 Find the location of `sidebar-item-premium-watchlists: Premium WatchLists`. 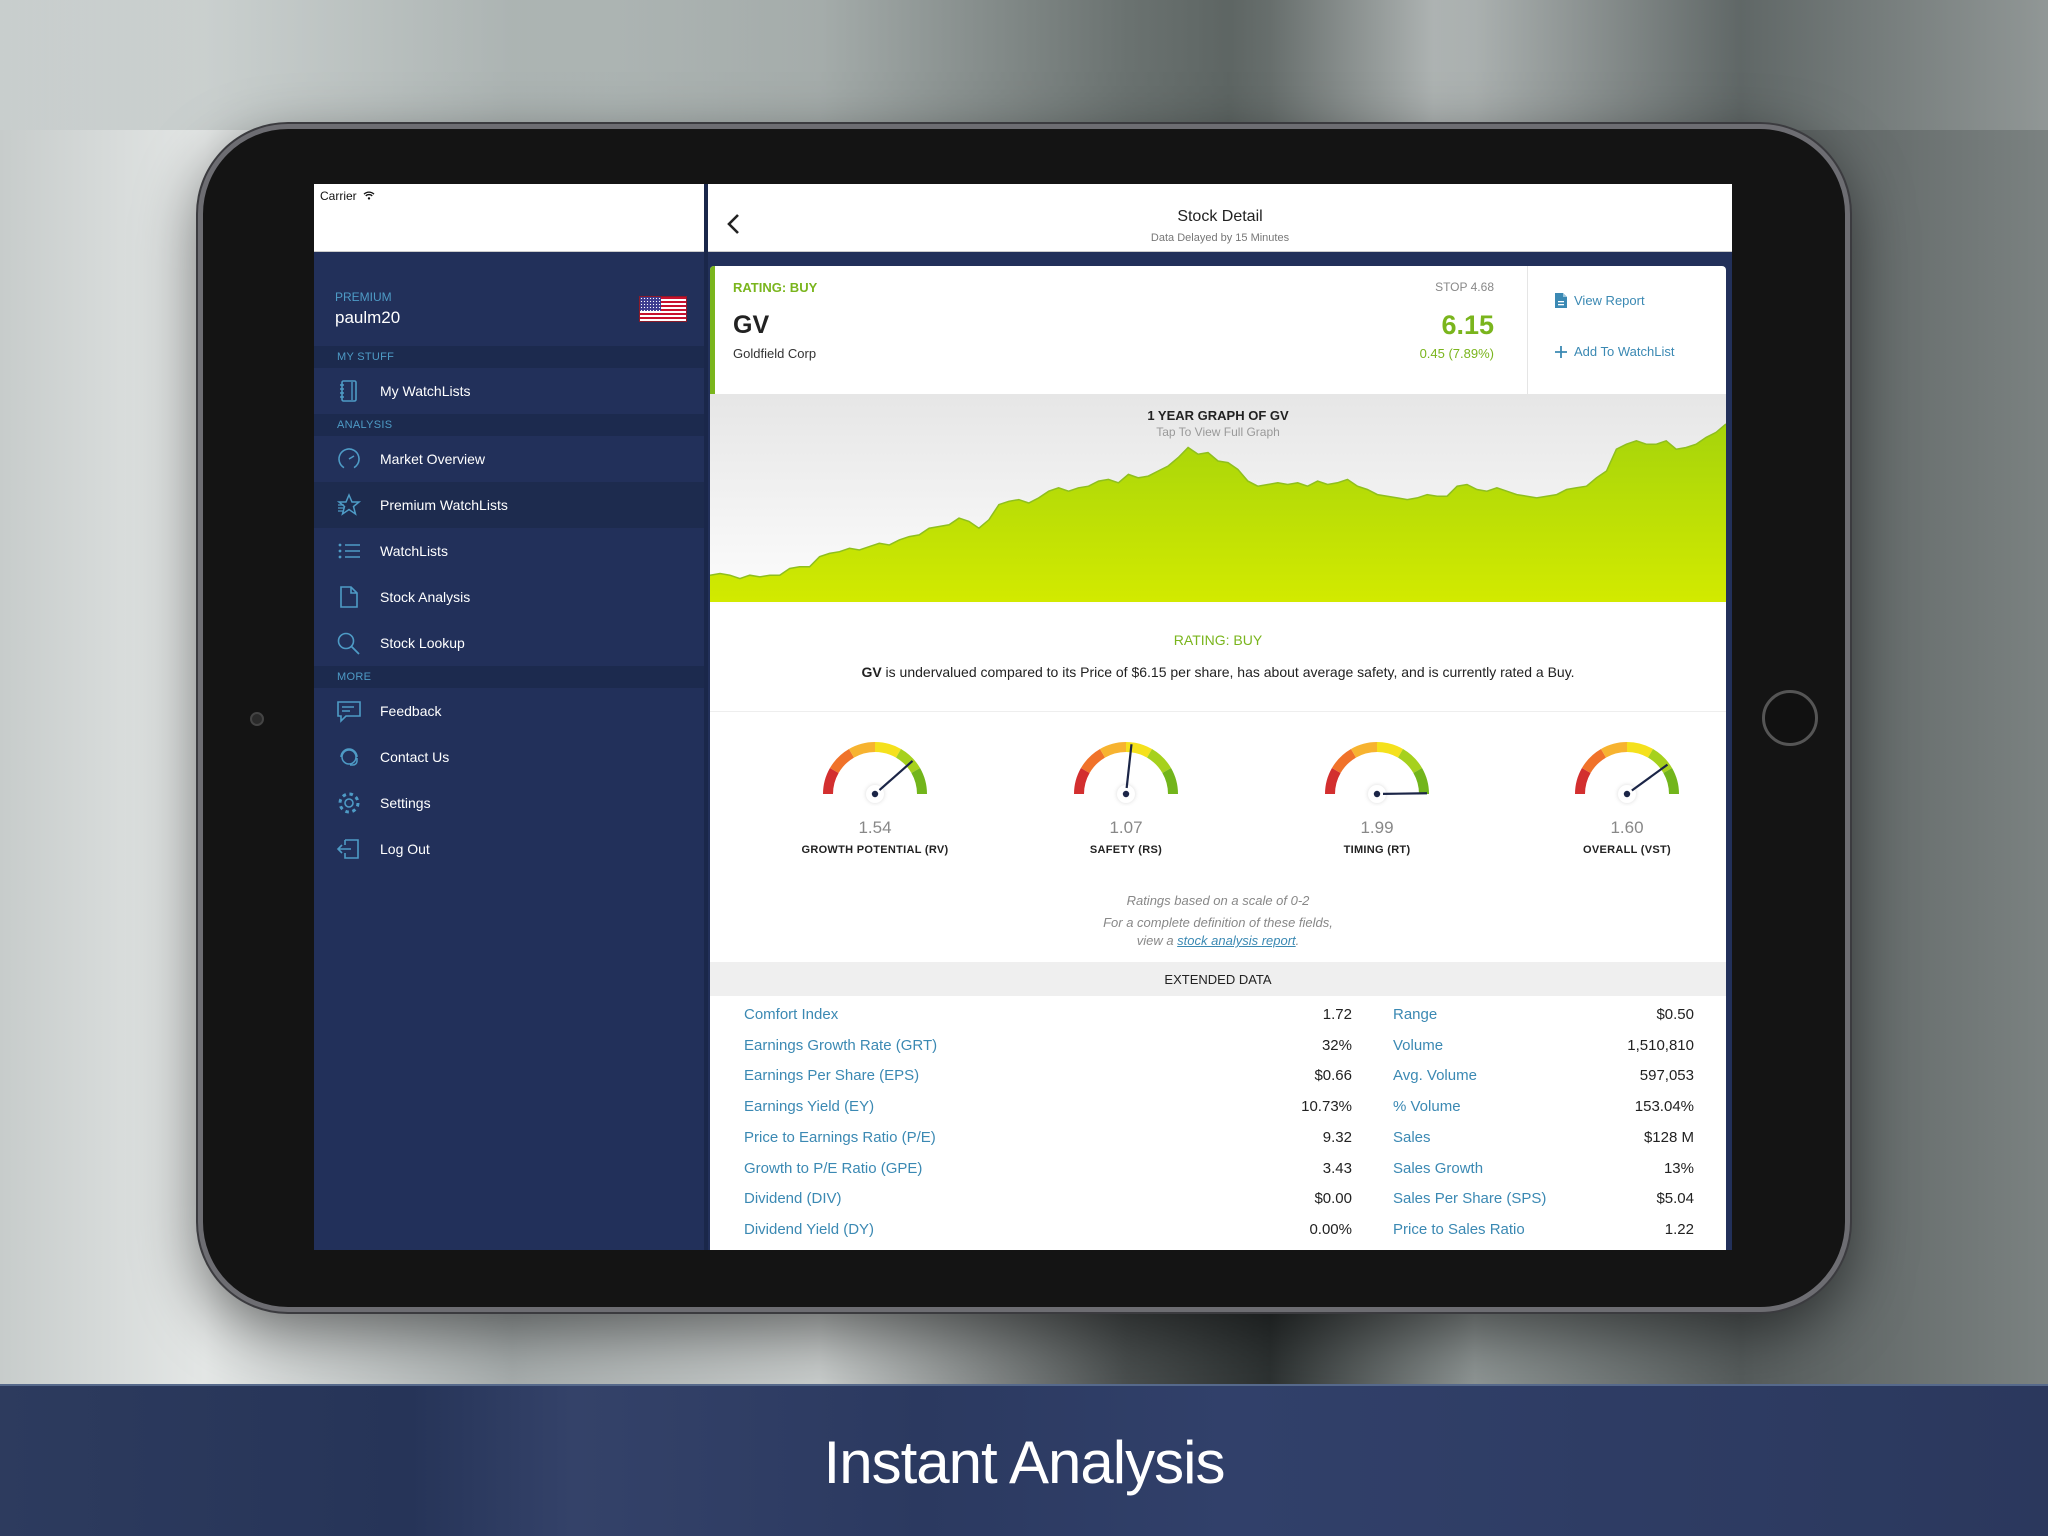

sidebar-item-premium-watchlists: Premium WatchLists is located at coordinates (509, 505).